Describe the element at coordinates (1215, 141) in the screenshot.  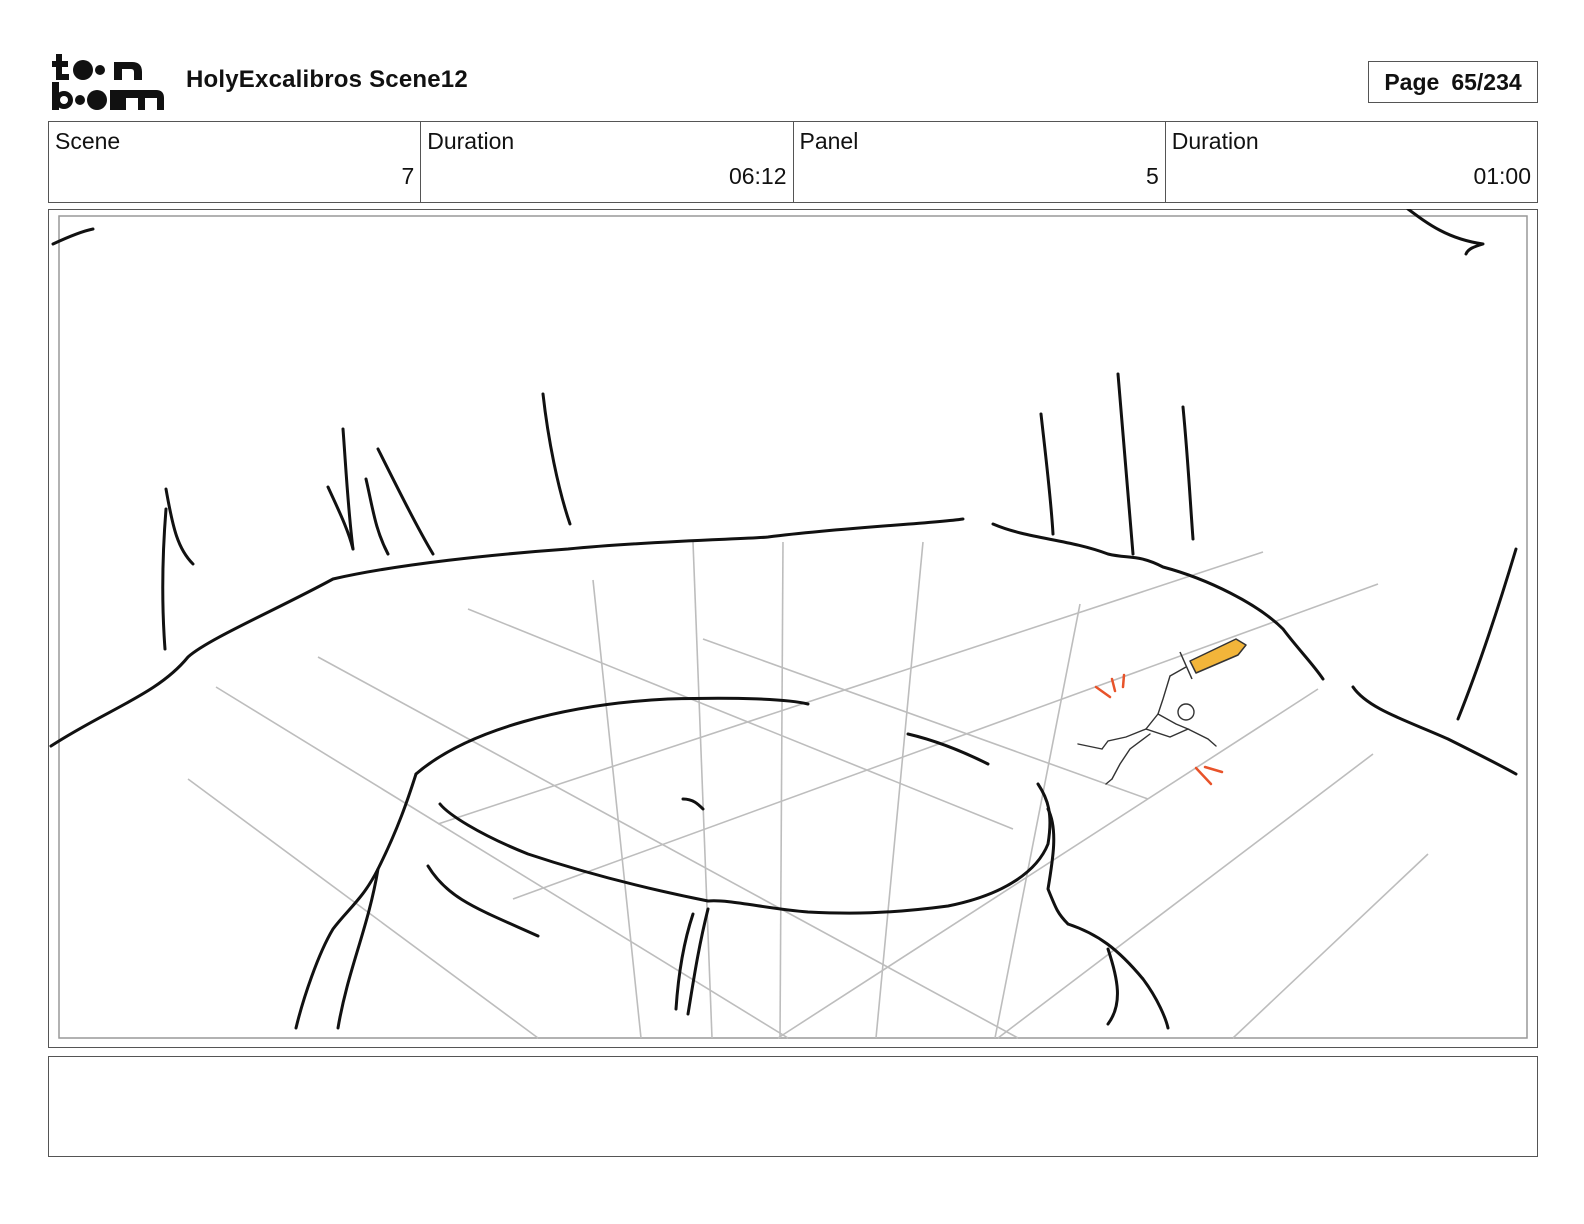
I see `panel-duration-label: Duration` at that location.